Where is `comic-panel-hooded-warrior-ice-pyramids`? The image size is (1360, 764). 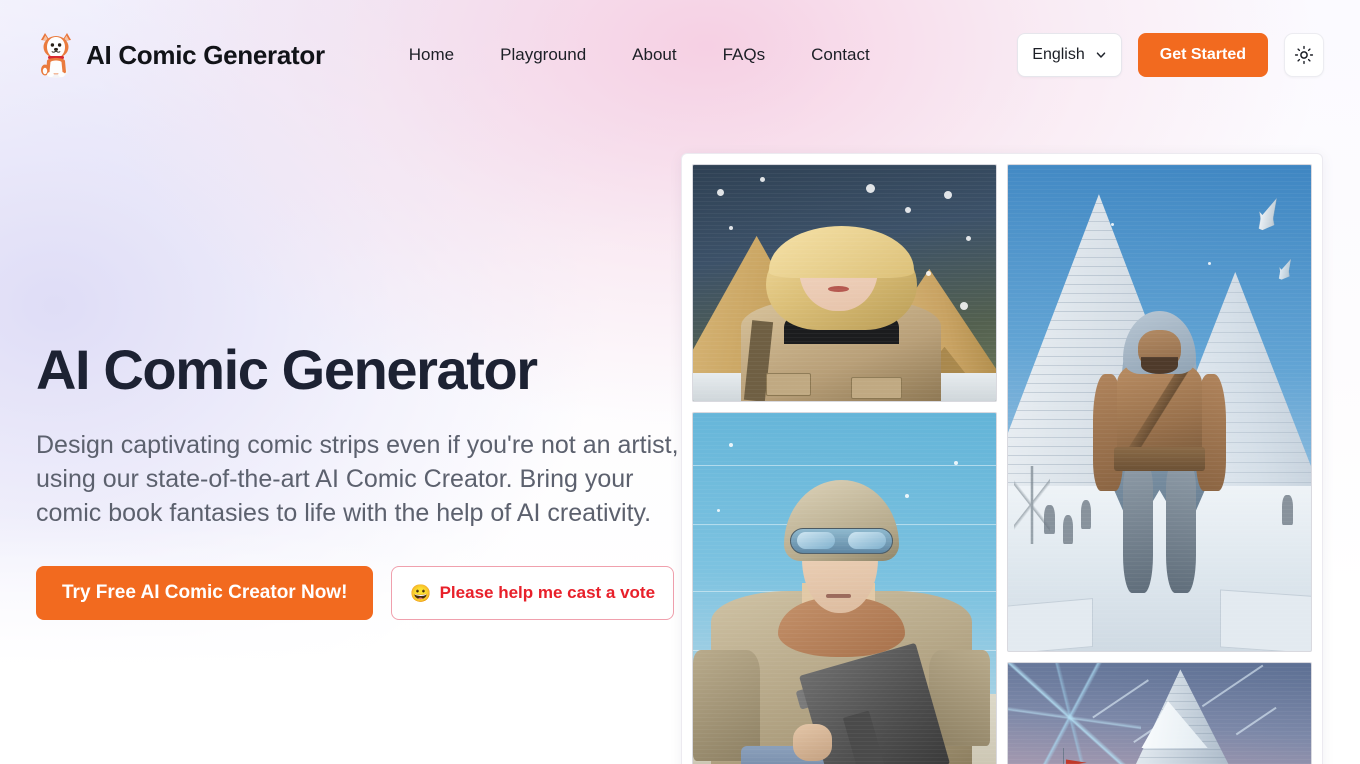
comic-panel-hooded-warrior-ice-pyramids is located at coordinates (1159, 408).